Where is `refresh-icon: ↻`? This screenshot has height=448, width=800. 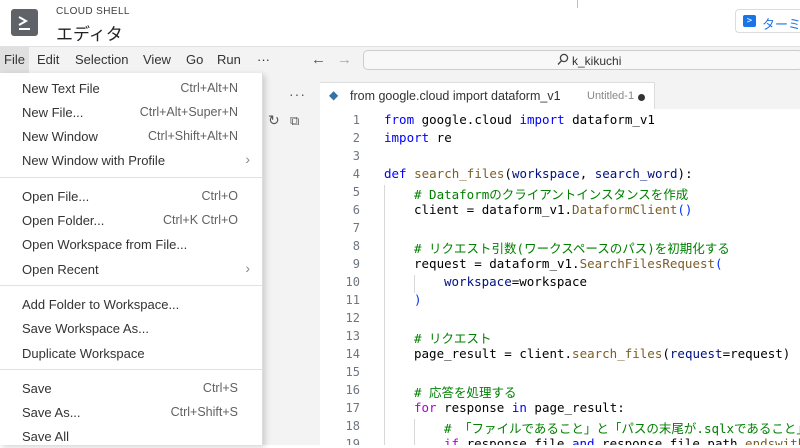 refresh-icon: ↻ is located at coordinates (274, 120).